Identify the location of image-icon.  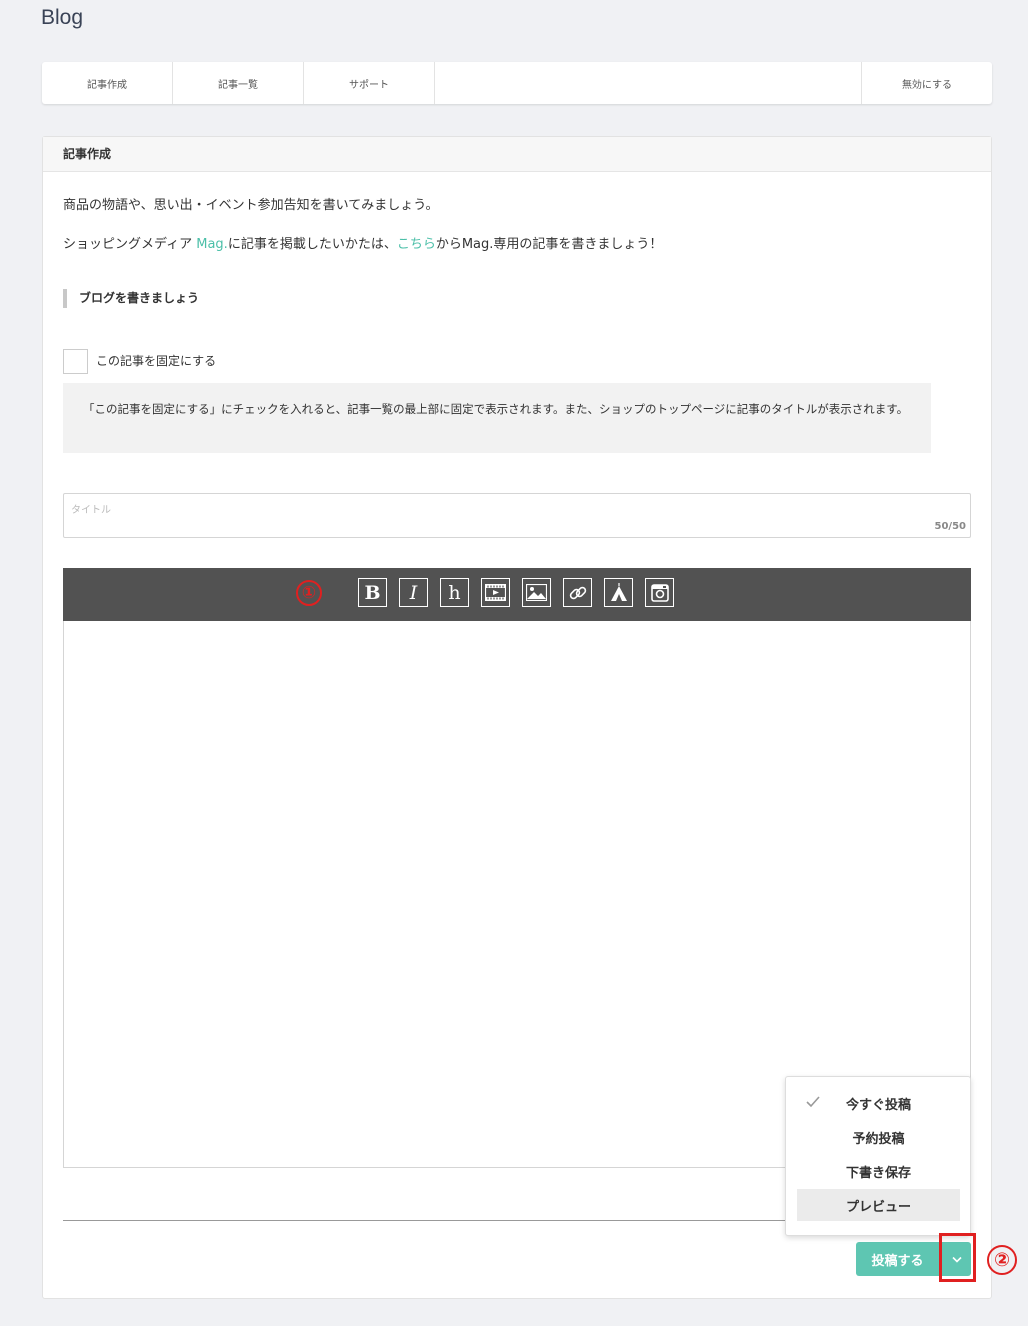
(536, 592).